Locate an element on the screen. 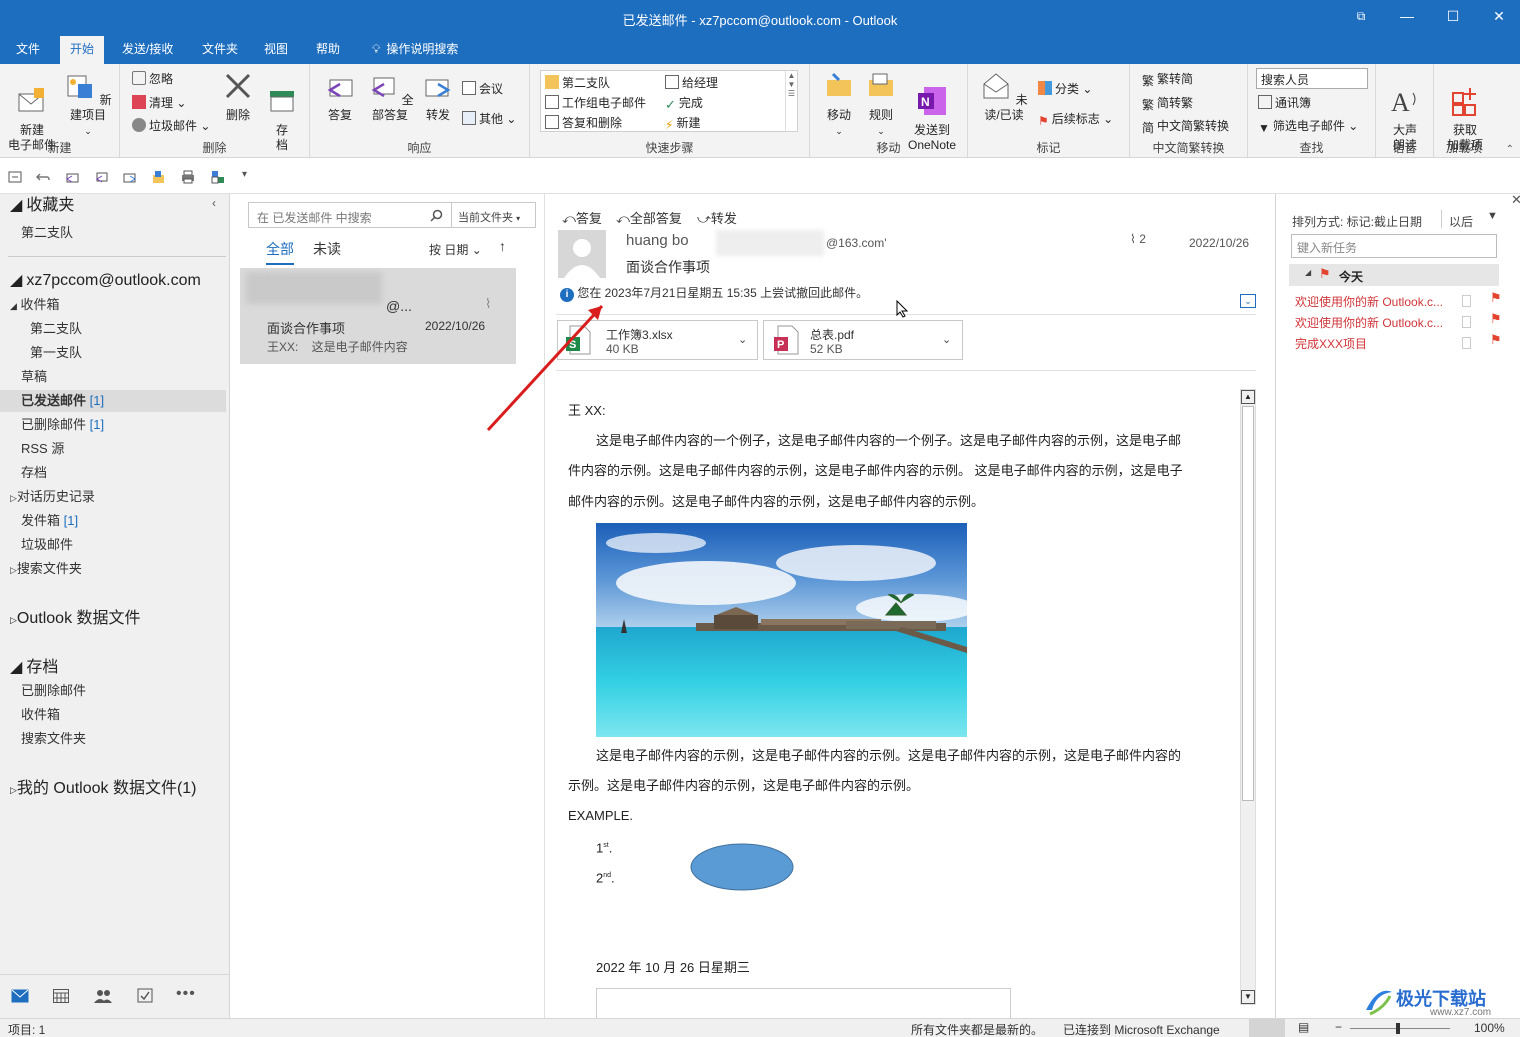 The height and width of the screenshot is (1037, 1520). more-apps-icon: ••• is located at coordinates (186, 994).